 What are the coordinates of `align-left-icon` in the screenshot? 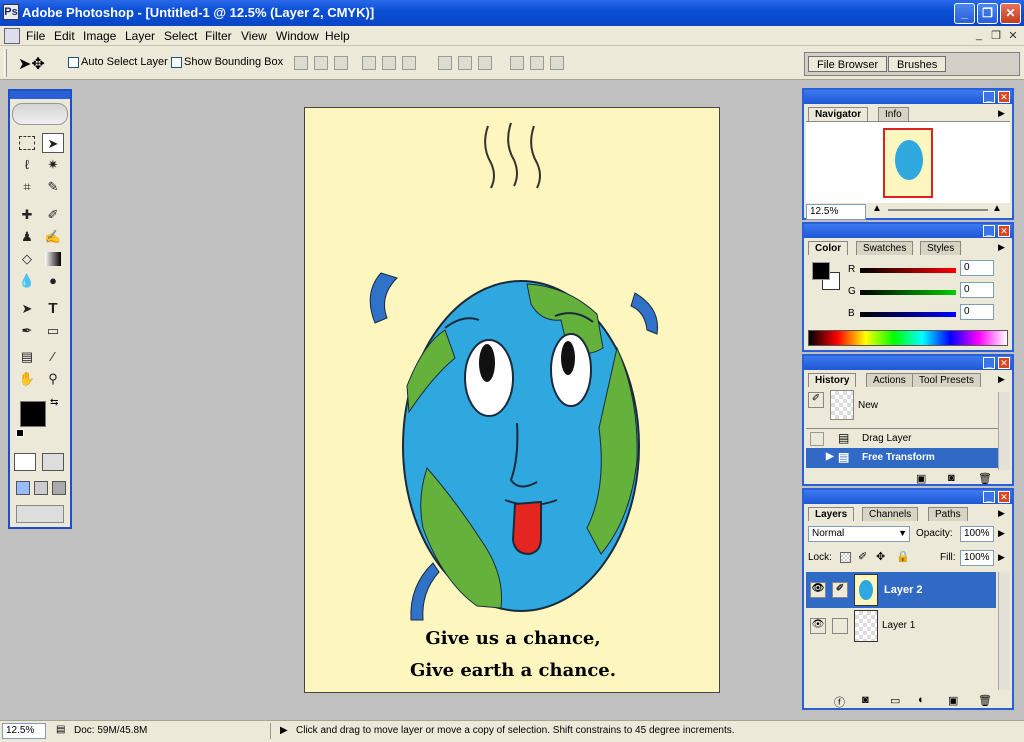 It's located at (369, 63).